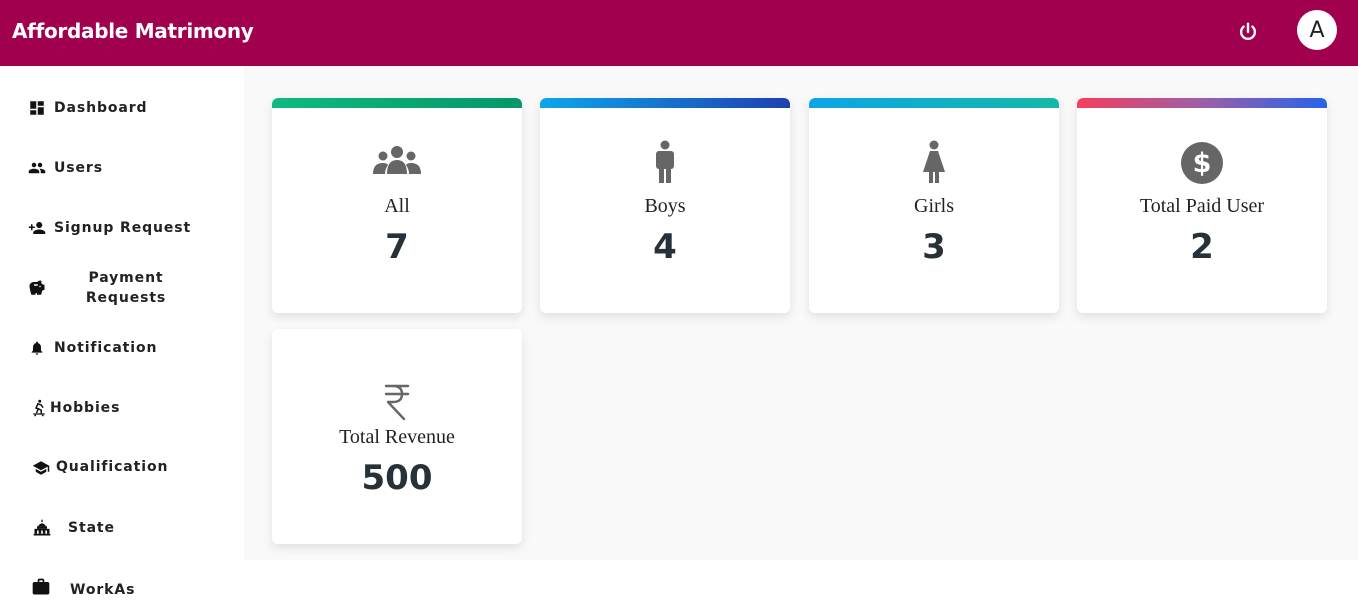 The width and height of the screenshot is (1358, 600). I want to click on sidebar-item-label: Notification, so click(106, 348).